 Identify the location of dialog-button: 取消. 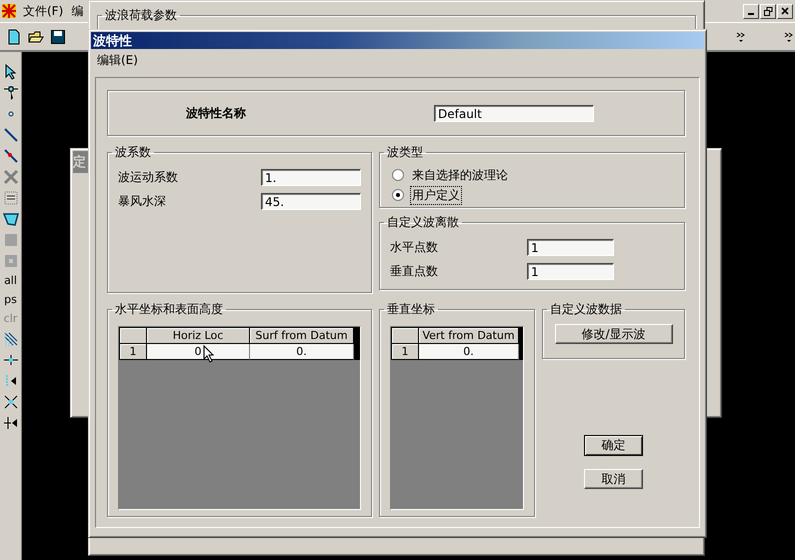
(613, 479).